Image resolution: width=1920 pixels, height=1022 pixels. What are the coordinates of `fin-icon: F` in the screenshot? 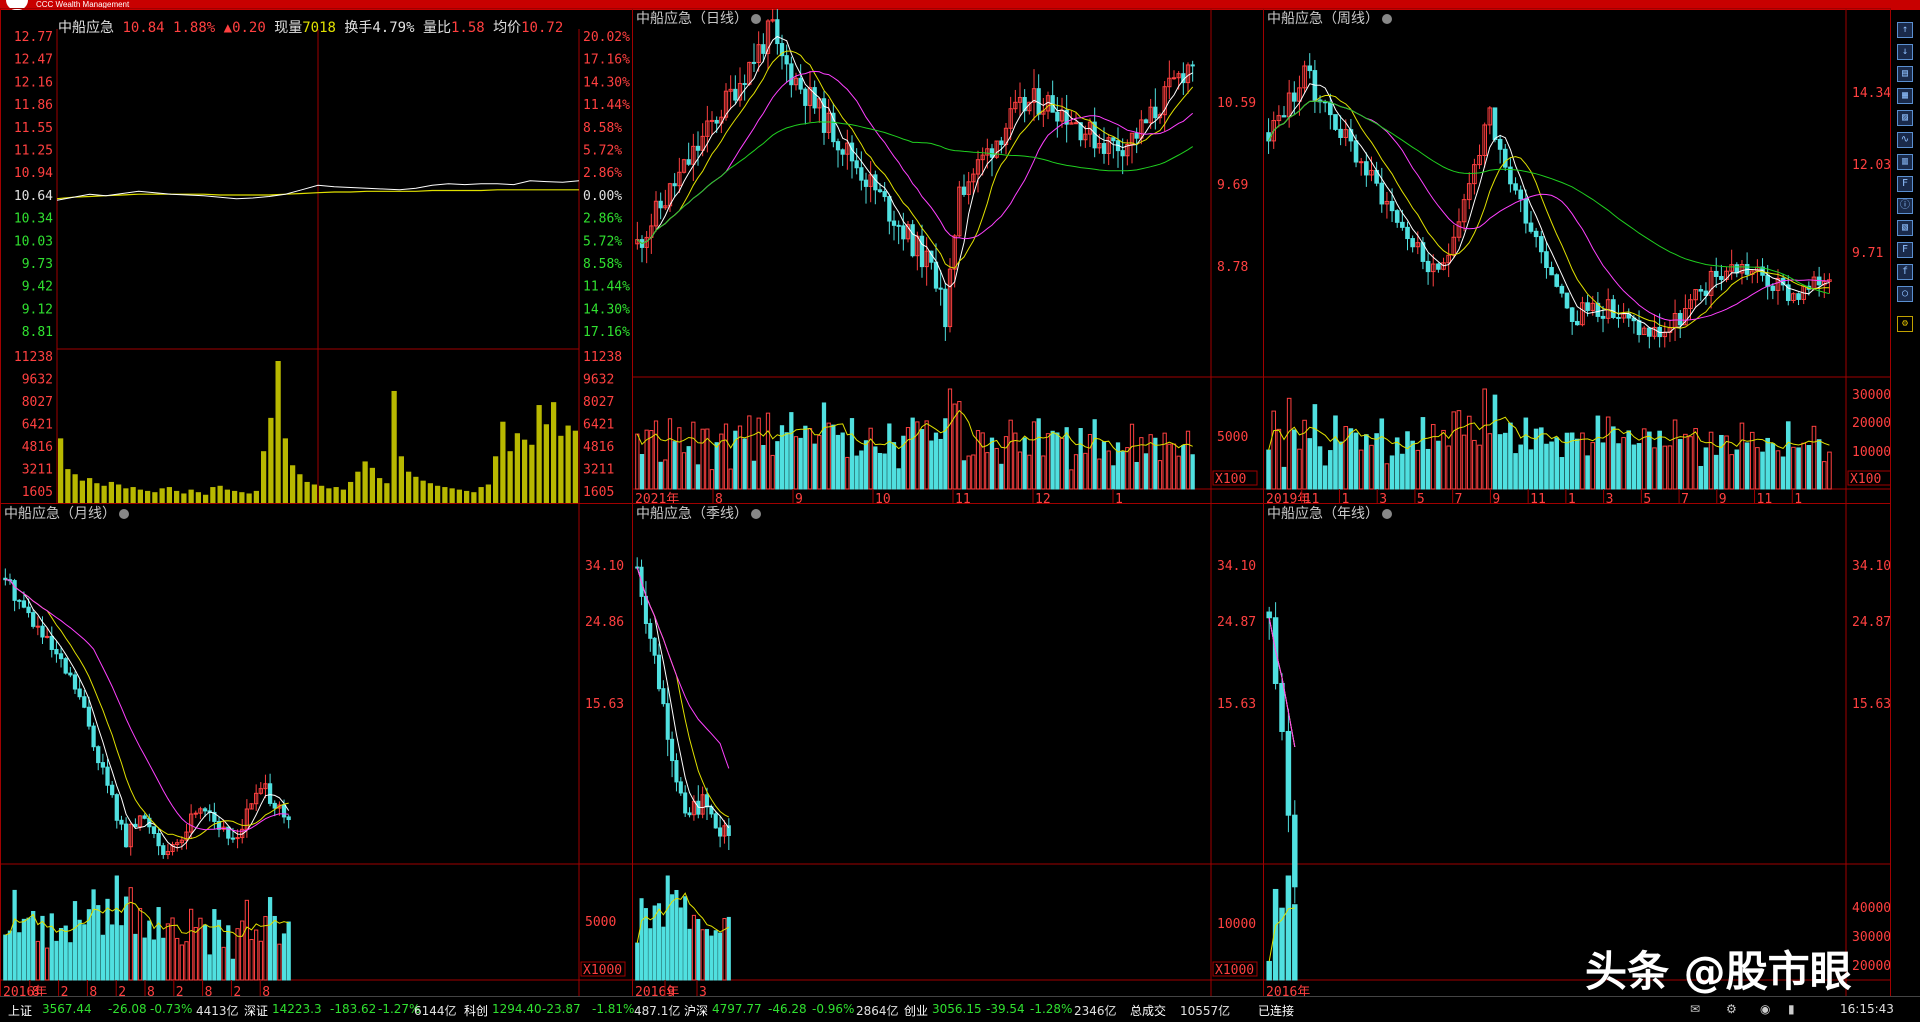 It's located at (1905, 184).